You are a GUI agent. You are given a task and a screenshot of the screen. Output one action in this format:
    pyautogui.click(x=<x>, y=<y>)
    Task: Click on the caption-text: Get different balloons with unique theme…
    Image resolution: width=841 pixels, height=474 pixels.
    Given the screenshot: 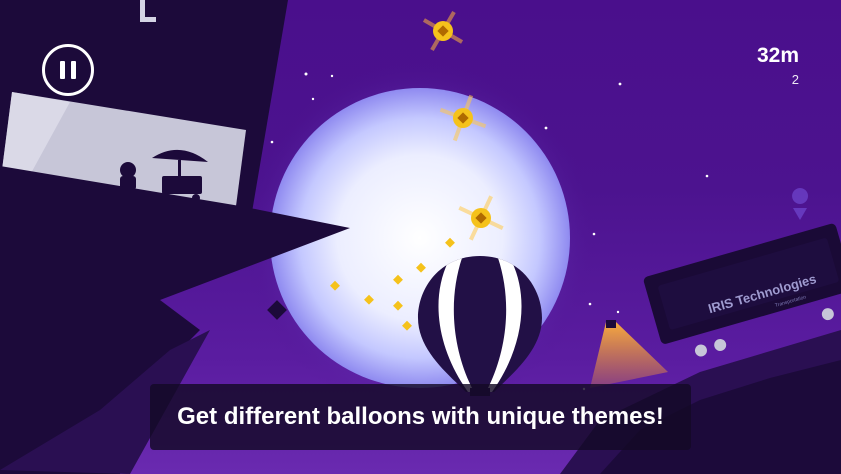 What is the action you would take?
    pyautogui.click(x=420, y=416)
    